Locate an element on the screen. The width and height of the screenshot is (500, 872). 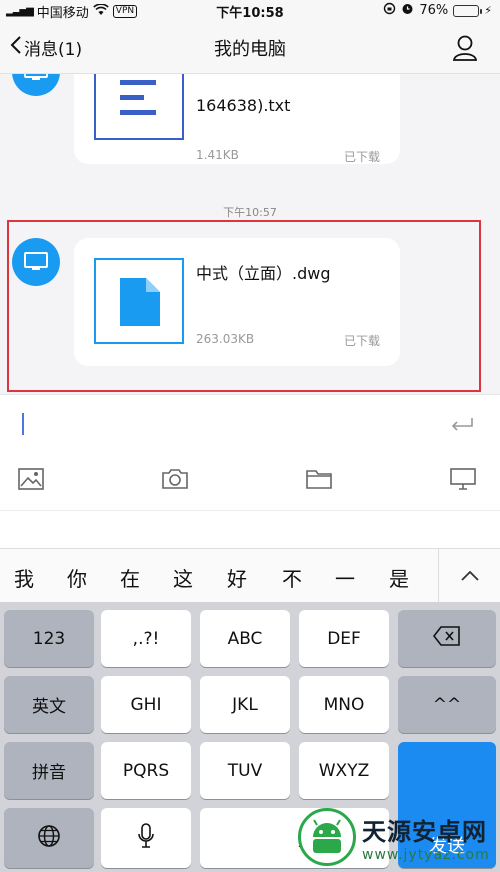
candidate-word: 是 is located at coordinates (399, 577).